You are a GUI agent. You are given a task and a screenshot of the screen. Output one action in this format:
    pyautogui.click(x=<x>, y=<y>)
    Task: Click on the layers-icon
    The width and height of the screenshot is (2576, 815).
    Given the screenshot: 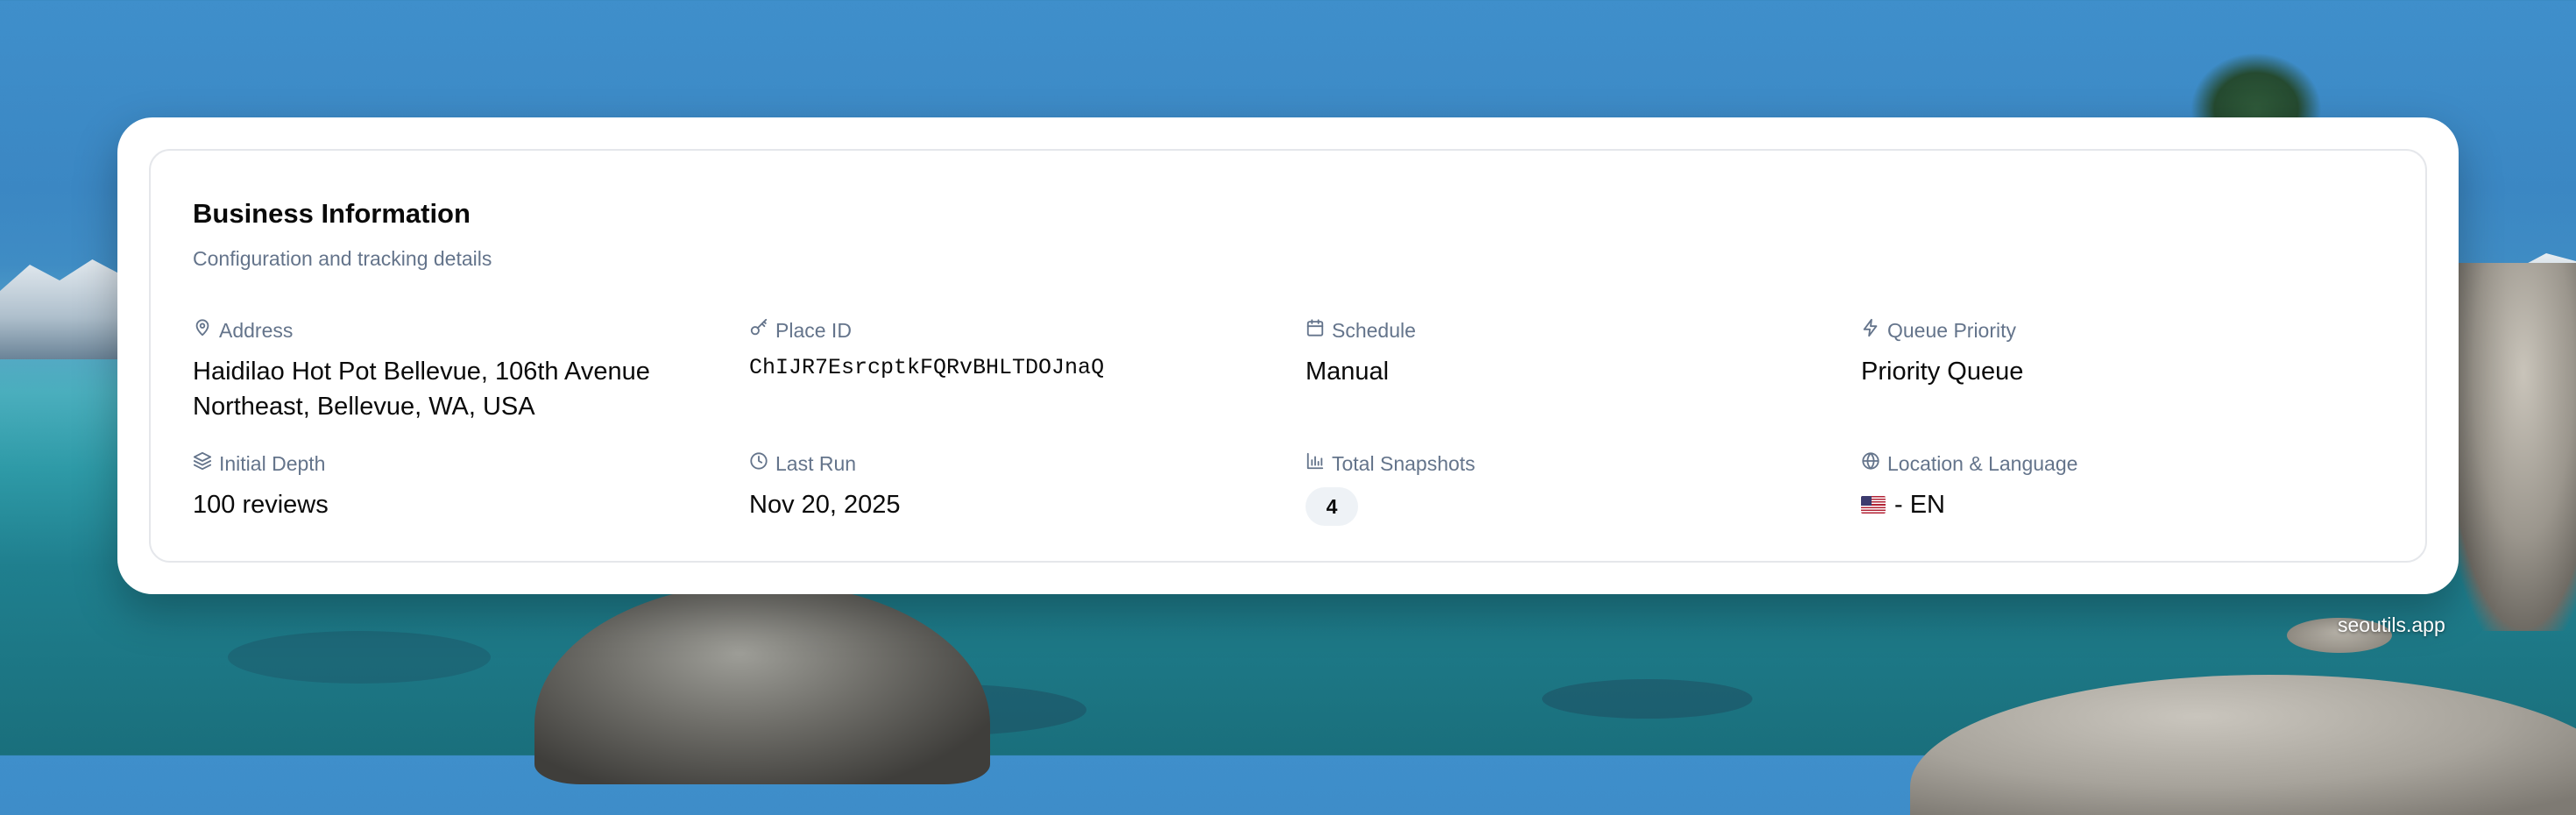 What is the action you would take?
    pyautogui.click(x=202, y=463)
    